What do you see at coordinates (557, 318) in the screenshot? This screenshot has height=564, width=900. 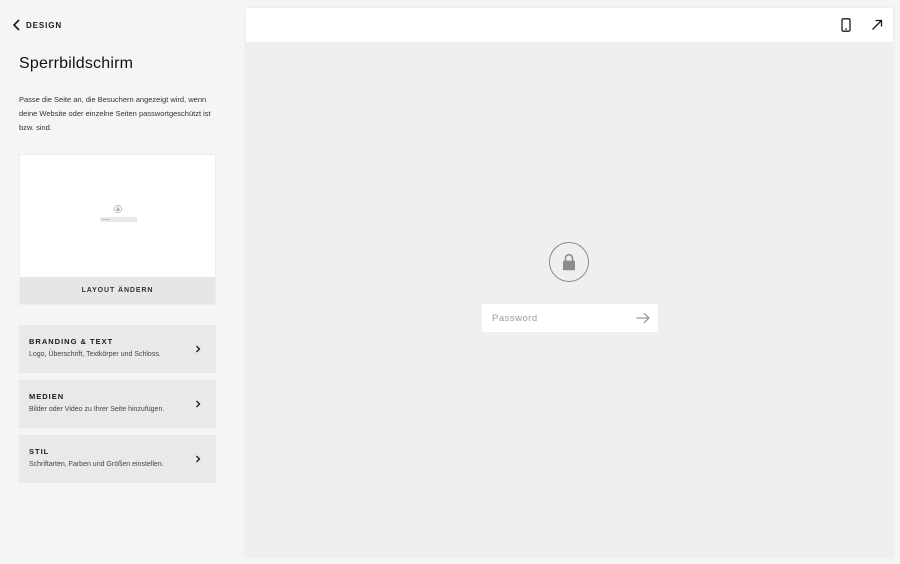 I see `password-input` at bounding box center [557, 318].